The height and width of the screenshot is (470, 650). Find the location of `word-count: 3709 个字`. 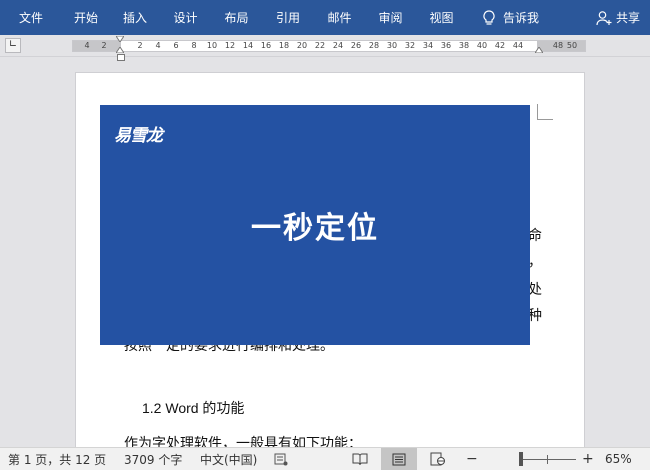

word-count: 3709 个字 is located at coordinates (153, 459).